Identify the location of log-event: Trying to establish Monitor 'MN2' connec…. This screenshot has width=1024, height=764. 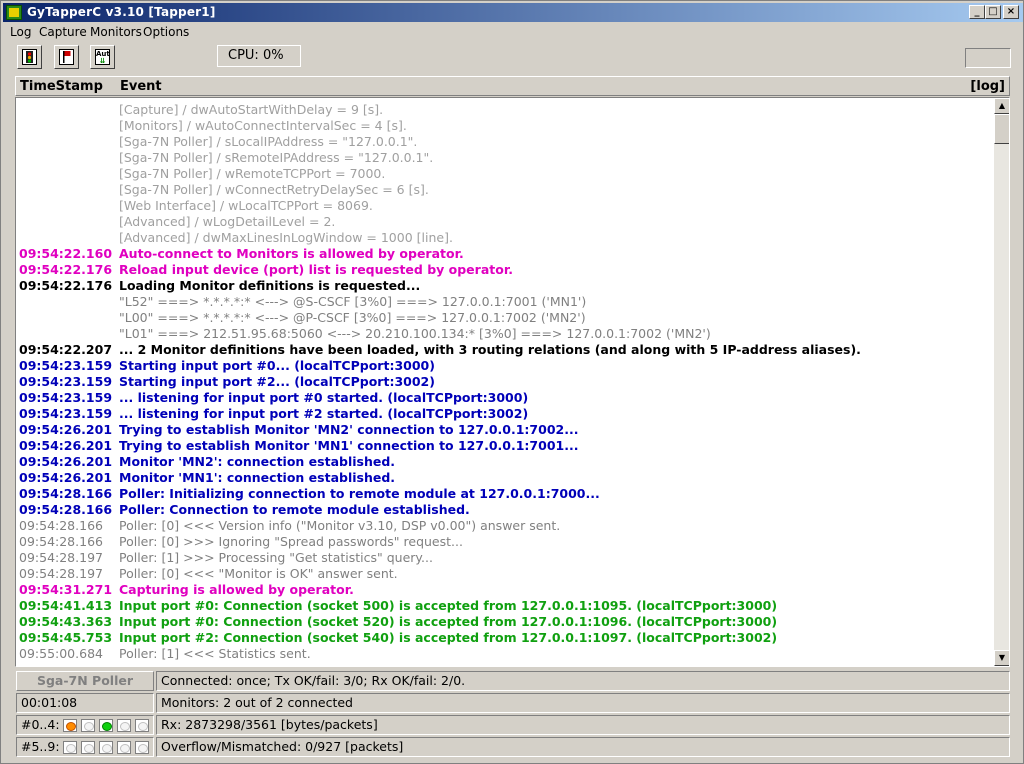
(349, 429).